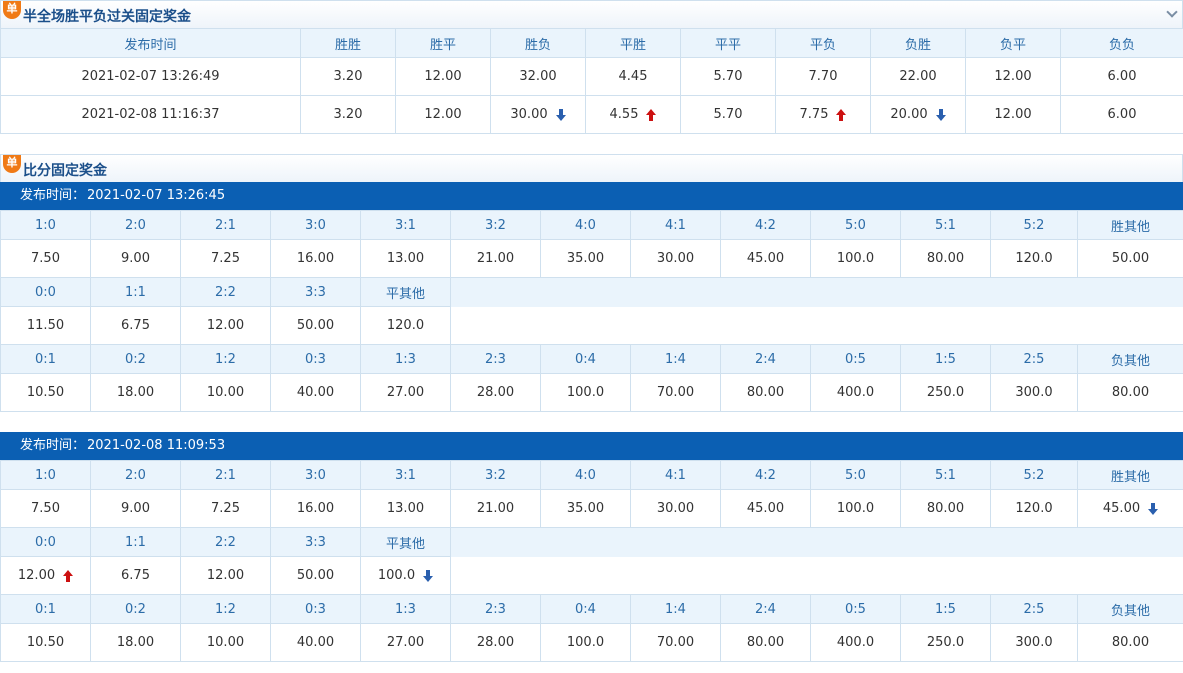 The width and height of the screenshot is (1183, 673). Describe the element at coordinates (675, 475) in the screenshot. I see `score-header-cell-text: 4:1` at that location.